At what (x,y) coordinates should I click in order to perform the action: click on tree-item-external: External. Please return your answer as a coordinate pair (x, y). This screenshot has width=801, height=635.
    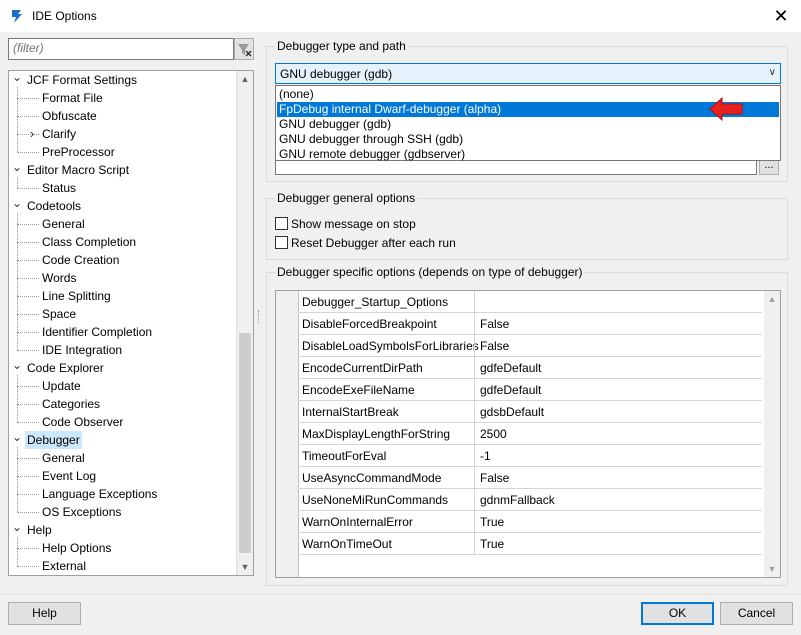
    Looking at the image, I should click on (123, 566).